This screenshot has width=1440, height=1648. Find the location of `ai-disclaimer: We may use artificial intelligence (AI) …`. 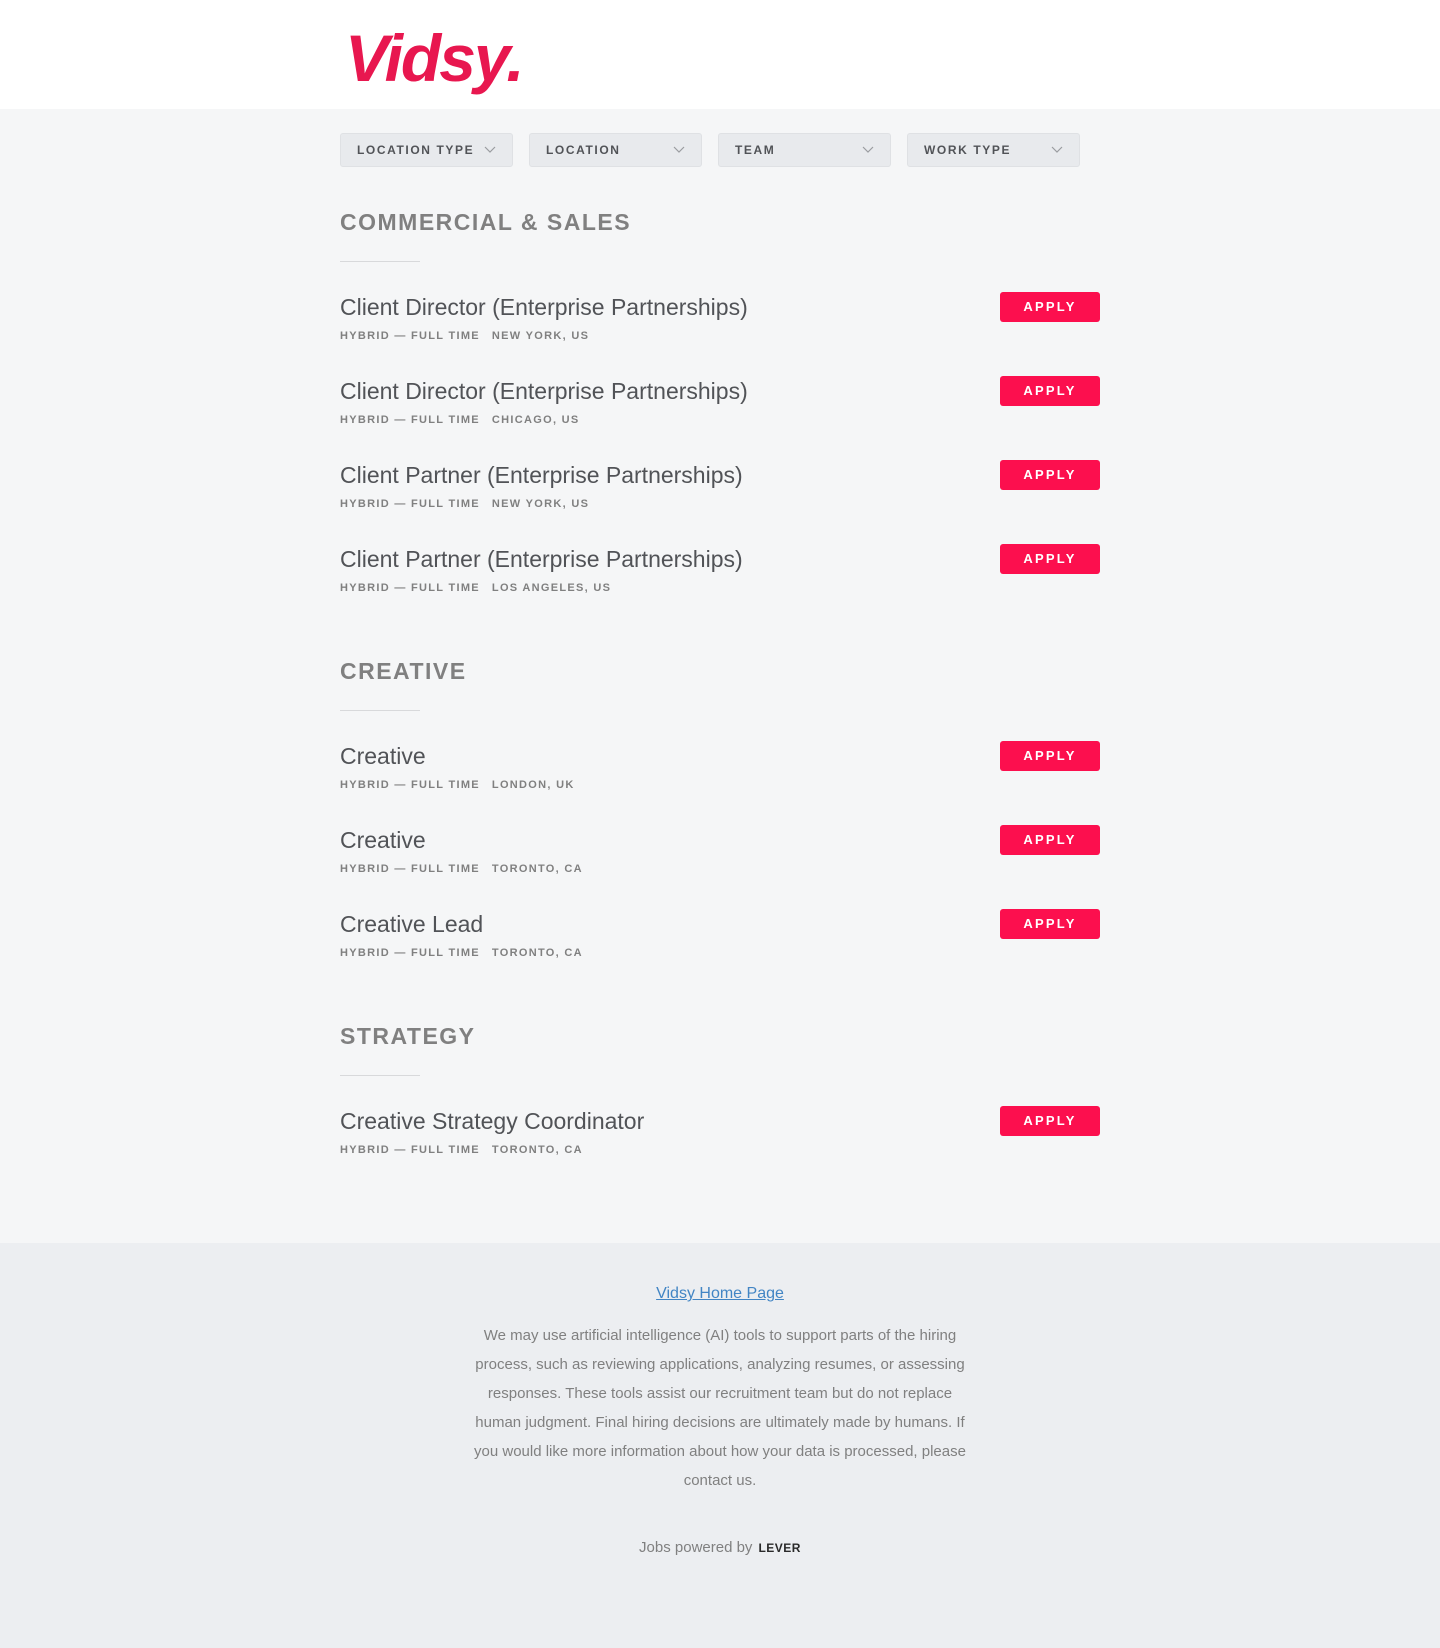

ai-disclaimer: We may use artificial intelligence (AI) … is located at coordinates (720, 1408).